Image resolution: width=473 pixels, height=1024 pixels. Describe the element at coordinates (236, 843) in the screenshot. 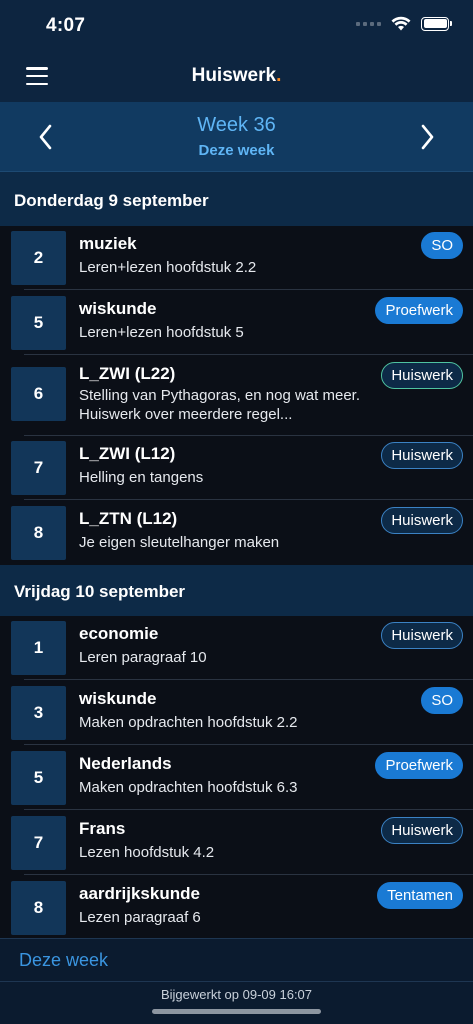

I see `homework-row: 7 Frans Lezen hoofdstuk 4.2 Huiswerk` at that location.